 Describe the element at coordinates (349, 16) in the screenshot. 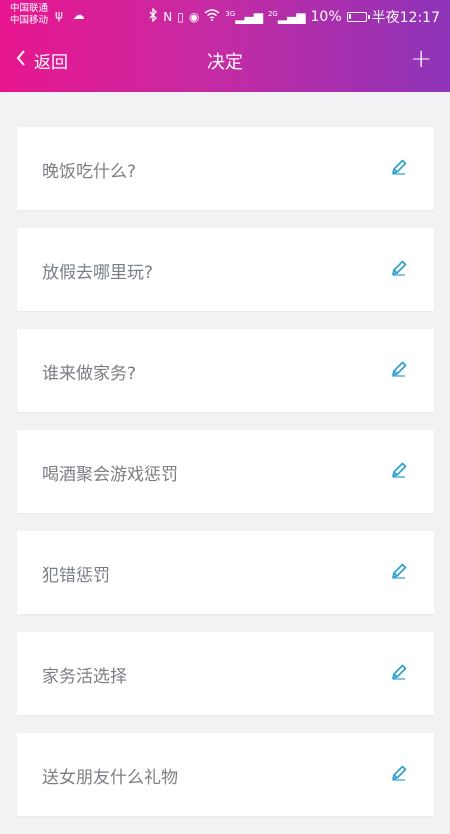

I see `battery-fill` at that location.